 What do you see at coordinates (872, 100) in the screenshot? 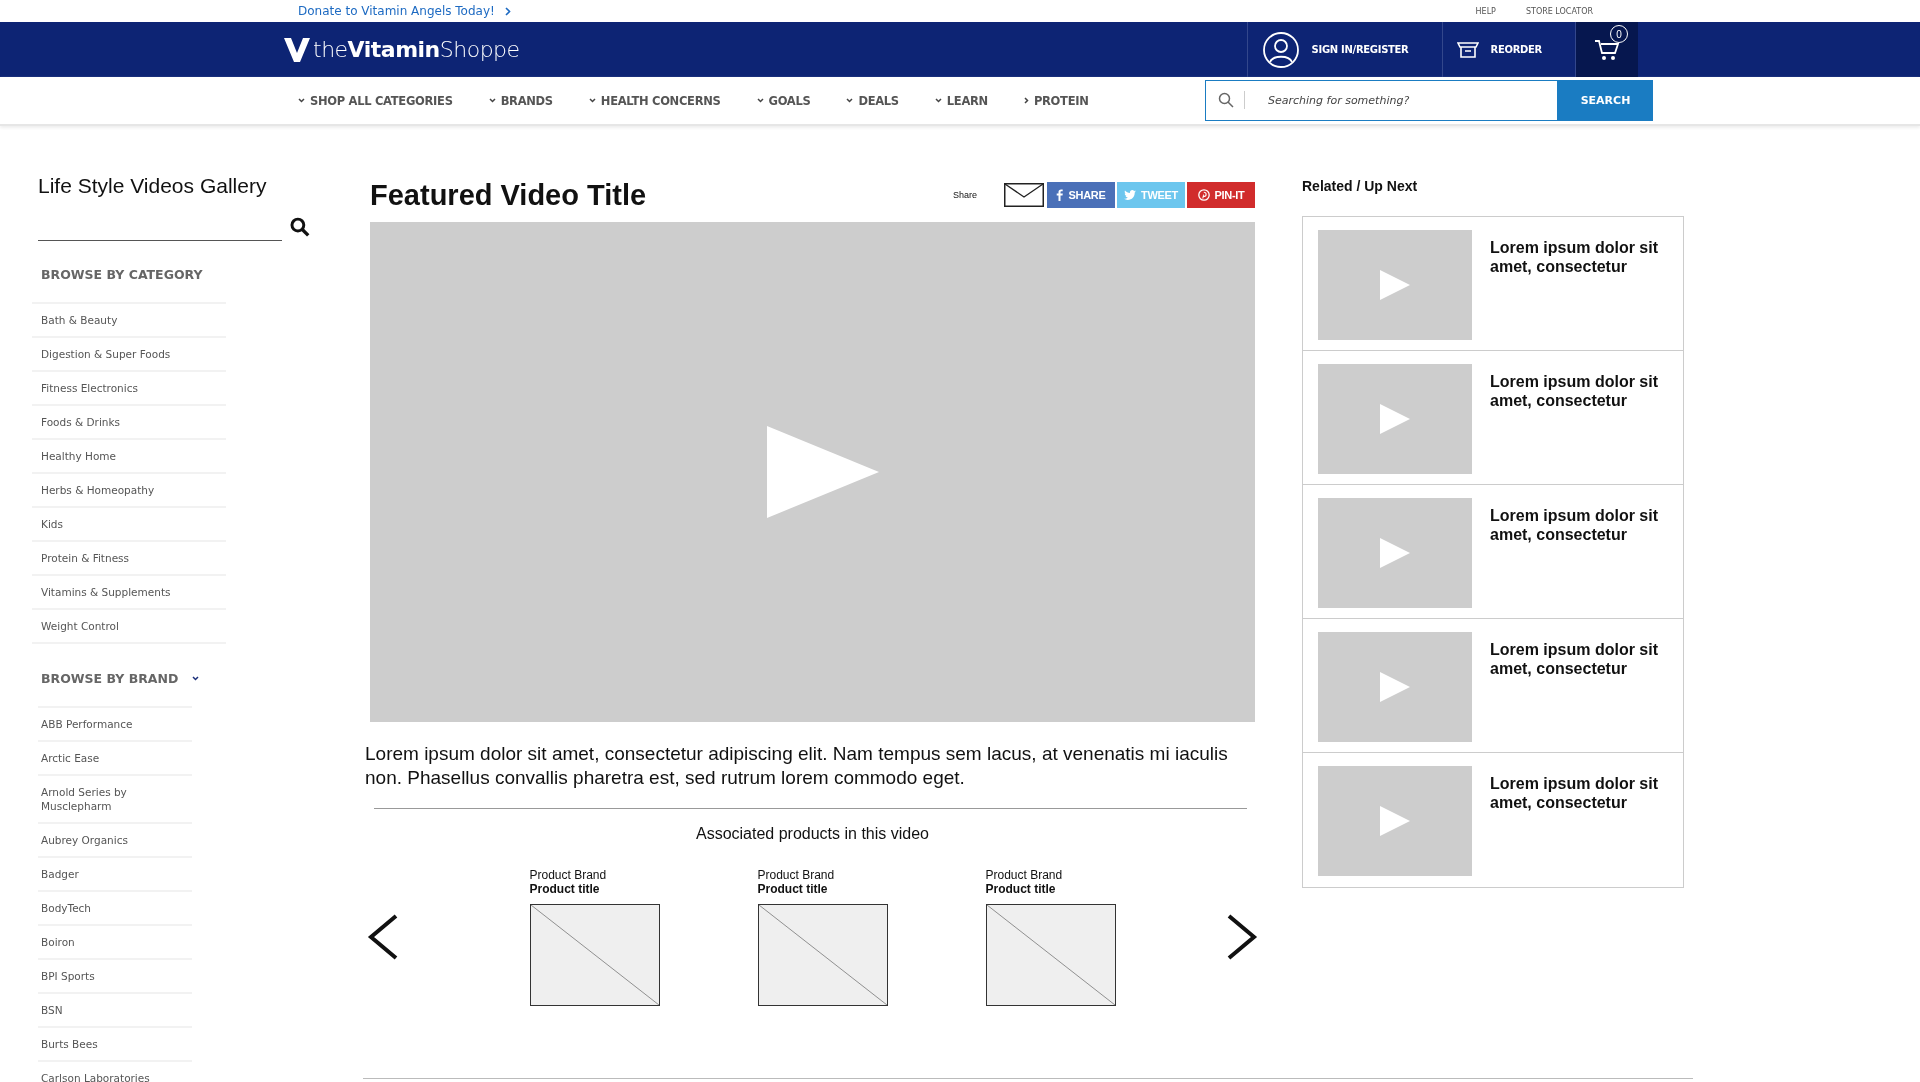
I see `nav-menu-item: DEALS` at bounding box center [872, 100].